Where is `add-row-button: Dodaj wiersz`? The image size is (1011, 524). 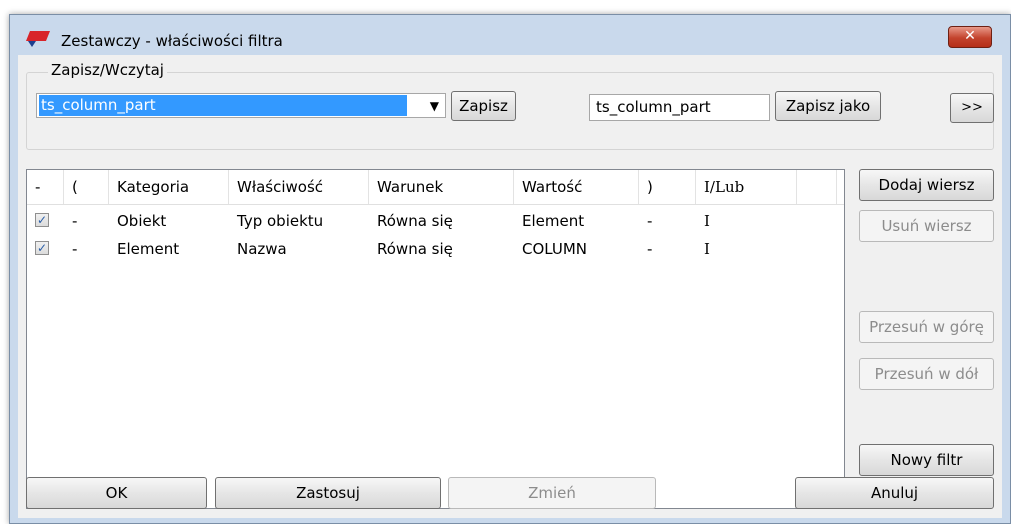
add-row-button: Dodaj wiersz is located at coordinates (926, 185).